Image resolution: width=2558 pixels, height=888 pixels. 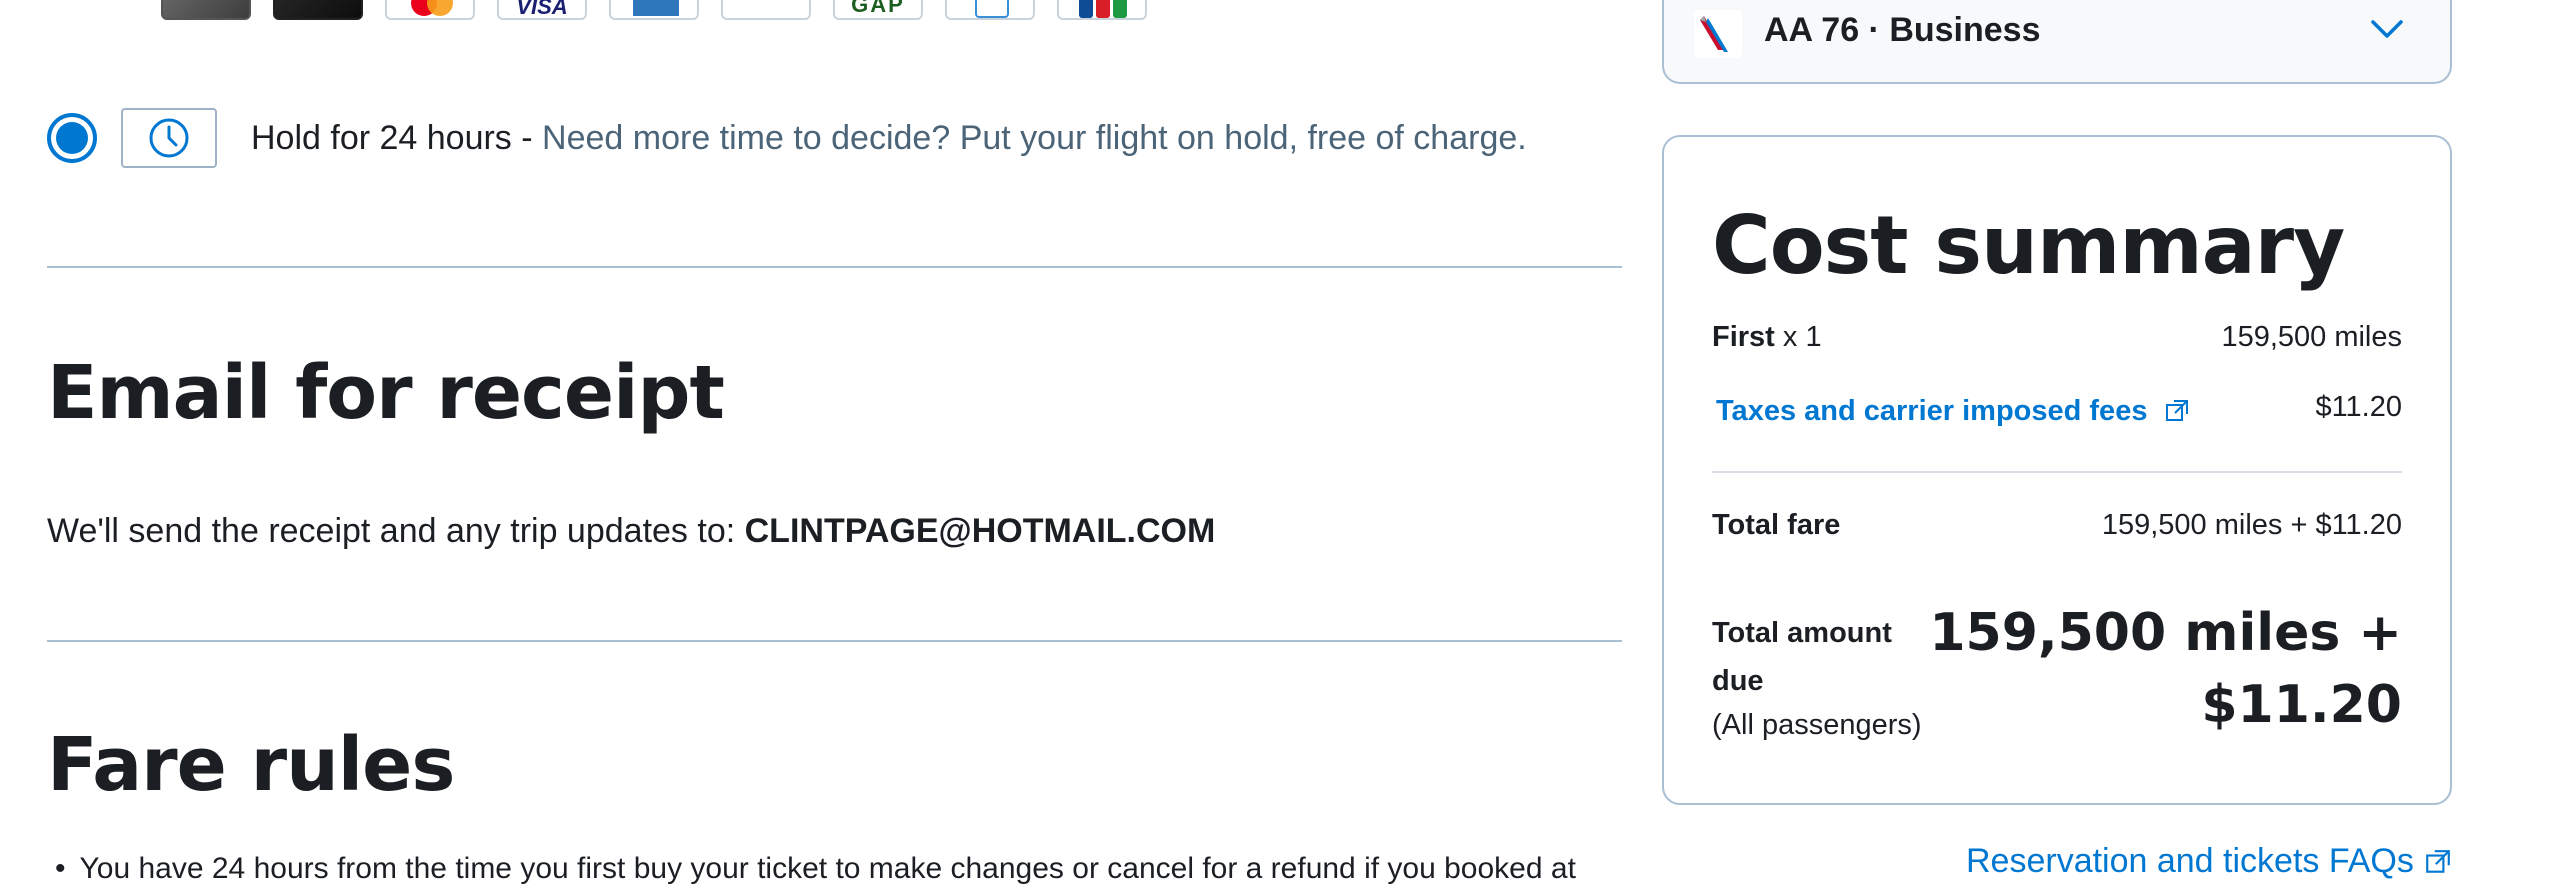 I want to click on flight-selector: AA 76 · Business, so click(x=2057, y=42).